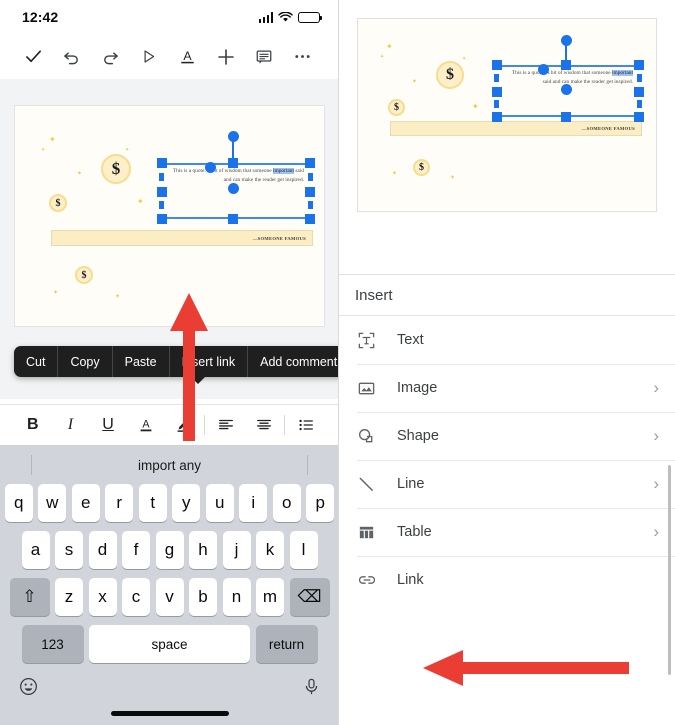  What do you see at coordinates (303, 57) in the screenshot?
I see `more-options-icon` at bounding box center [303, 57].